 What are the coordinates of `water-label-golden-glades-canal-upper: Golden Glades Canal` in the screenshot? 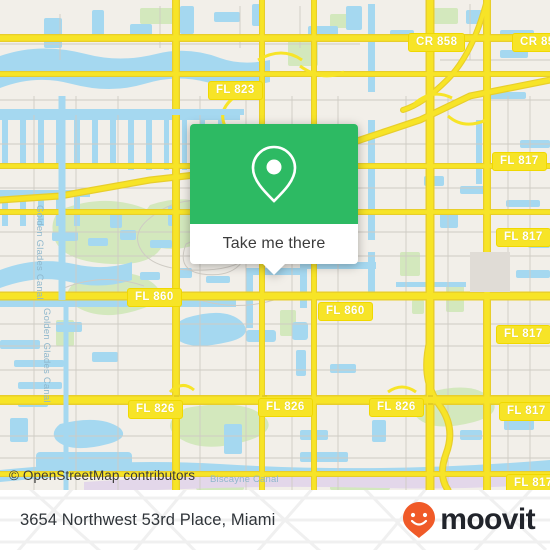 It's located at (39, 252).